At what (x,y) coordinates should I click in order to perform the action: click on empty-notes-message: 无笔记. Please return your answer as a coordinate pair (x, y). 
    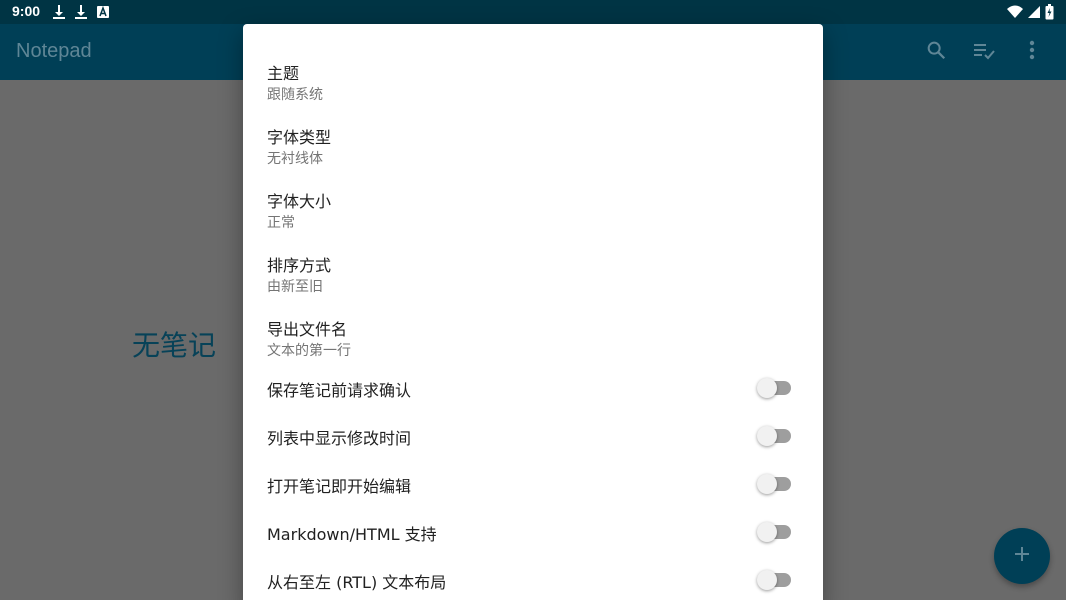
    Looking at the image, I should click on (174, 345).